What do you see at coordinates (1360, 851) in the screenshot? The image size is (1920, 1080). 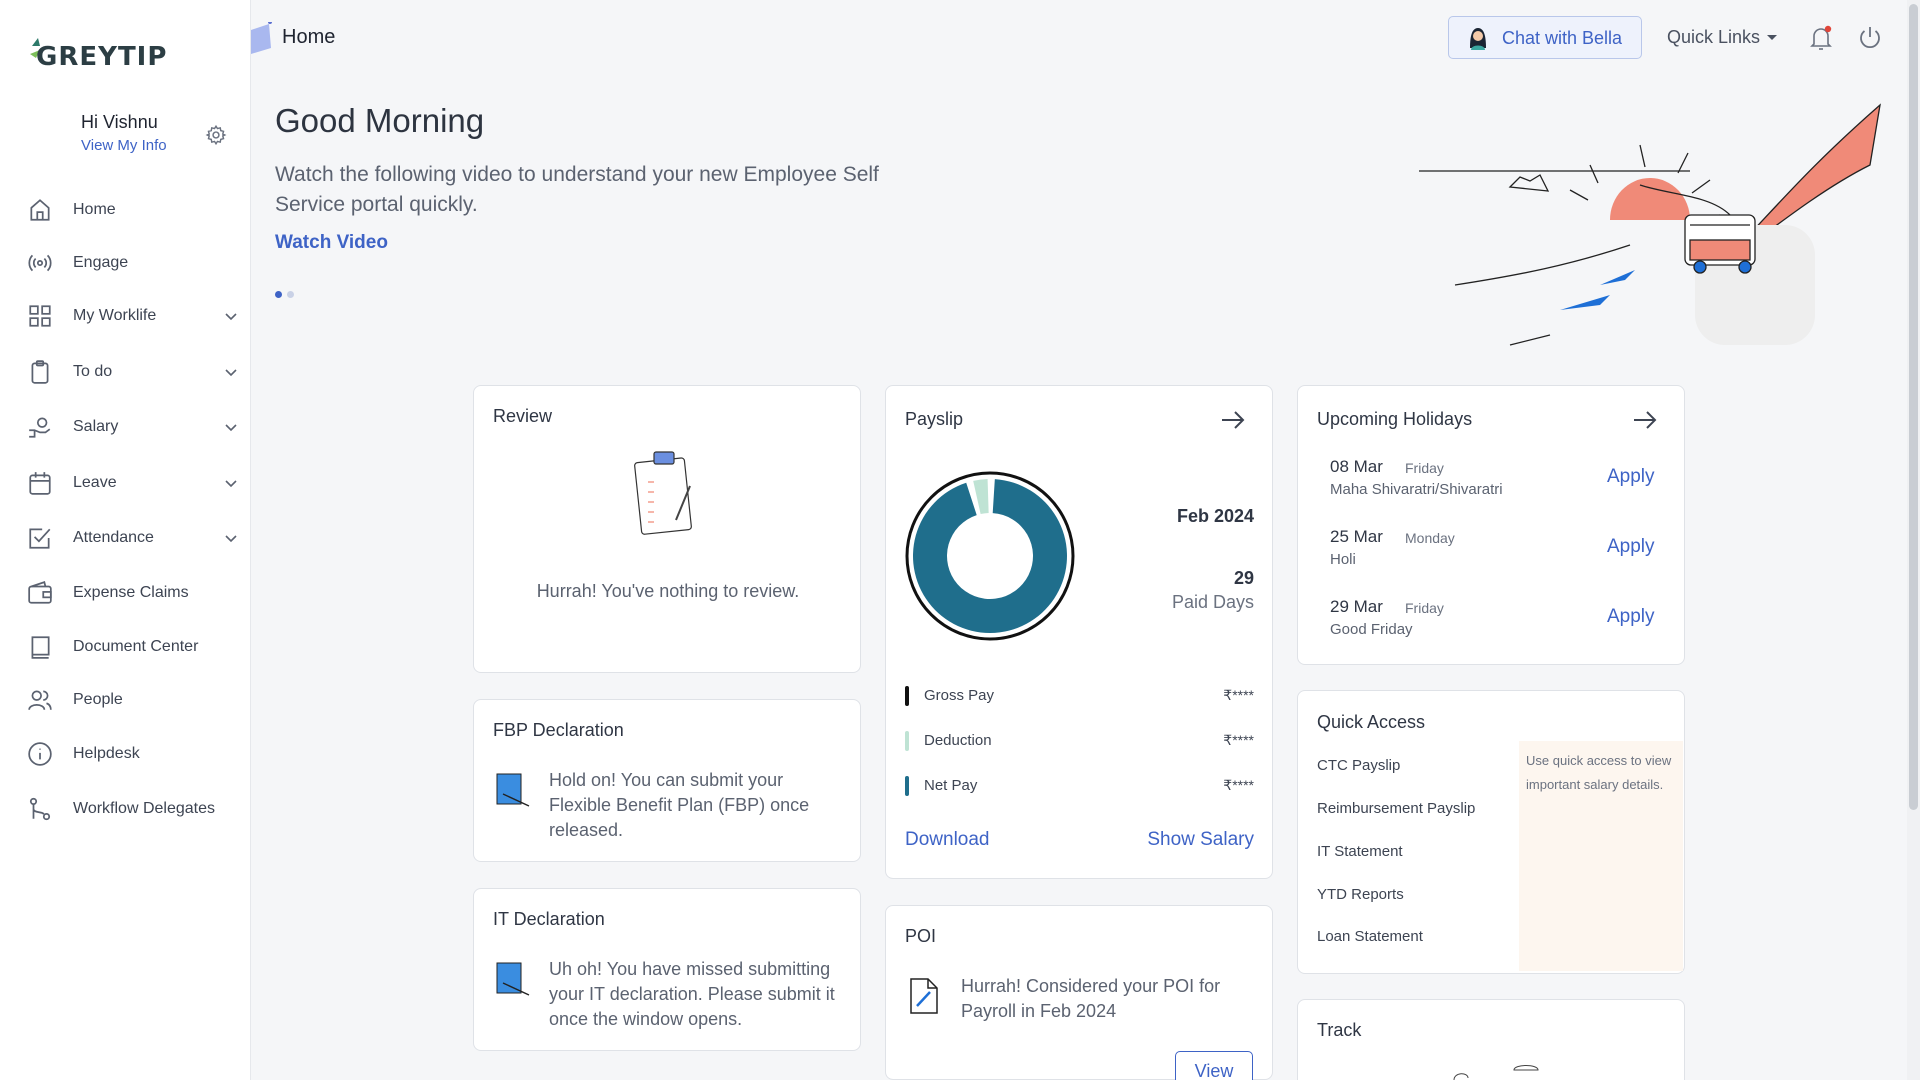 I see `quick-access-it-statement: IT Statement` at bounding box center [1360, 851].